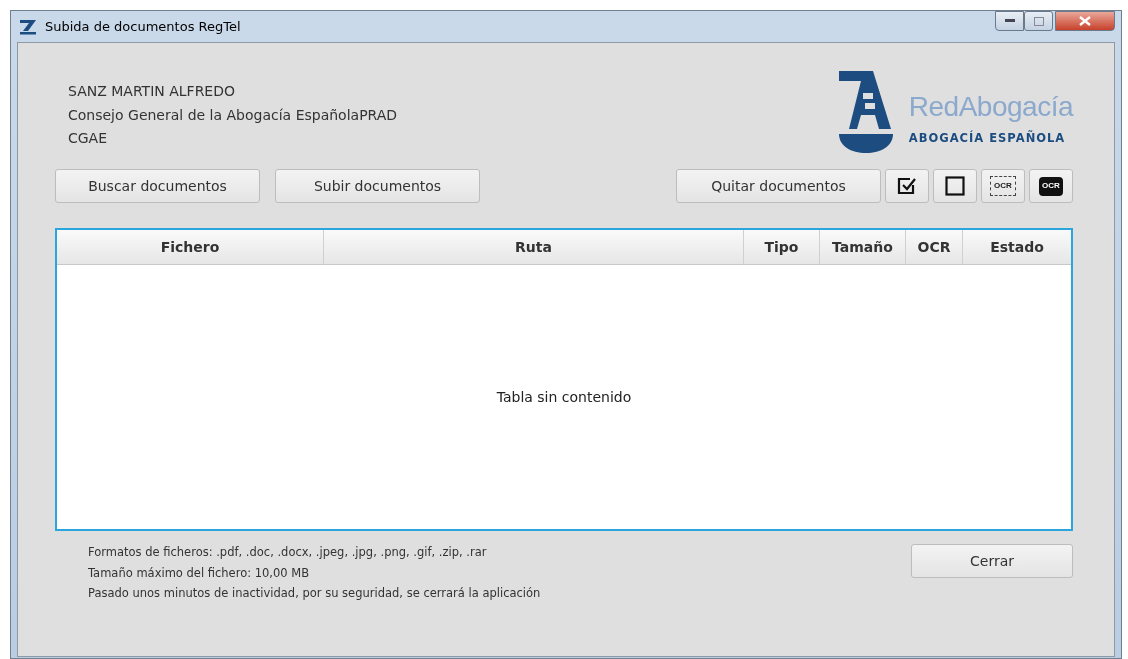  I want to click on column-header: Tamaño, so click(863, 247).